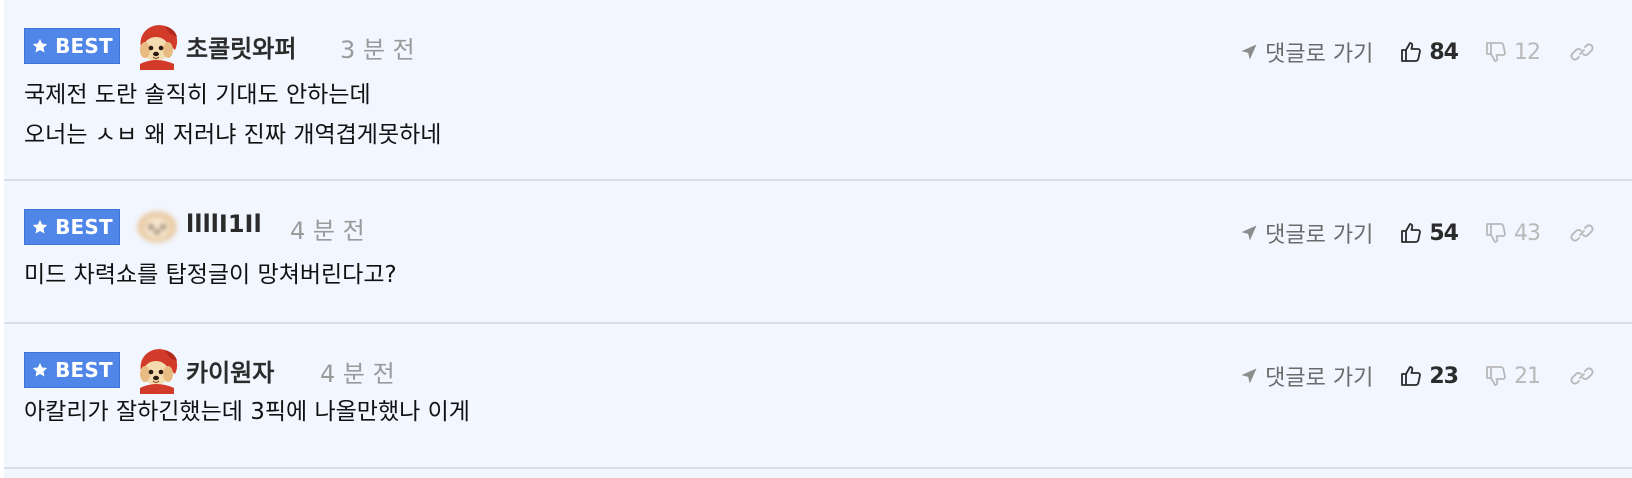 This screenshot has height=478, width=1632. Describe the element at coordinates (818, 368) in the screenshot. I see `comment-header: BEST 카이원자 4 분 전 댓글로 가기 23 21` at that location.